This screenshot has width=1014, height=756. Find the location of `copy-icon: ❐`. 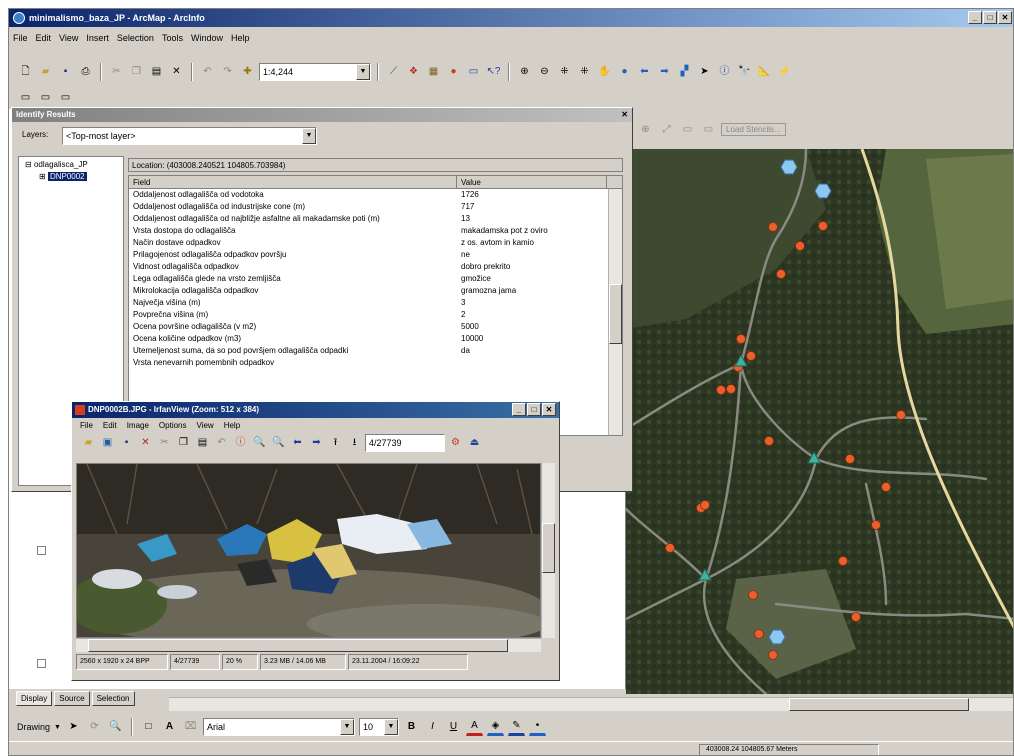

copy-icon: ❐ is located at coordinates (136, 72).